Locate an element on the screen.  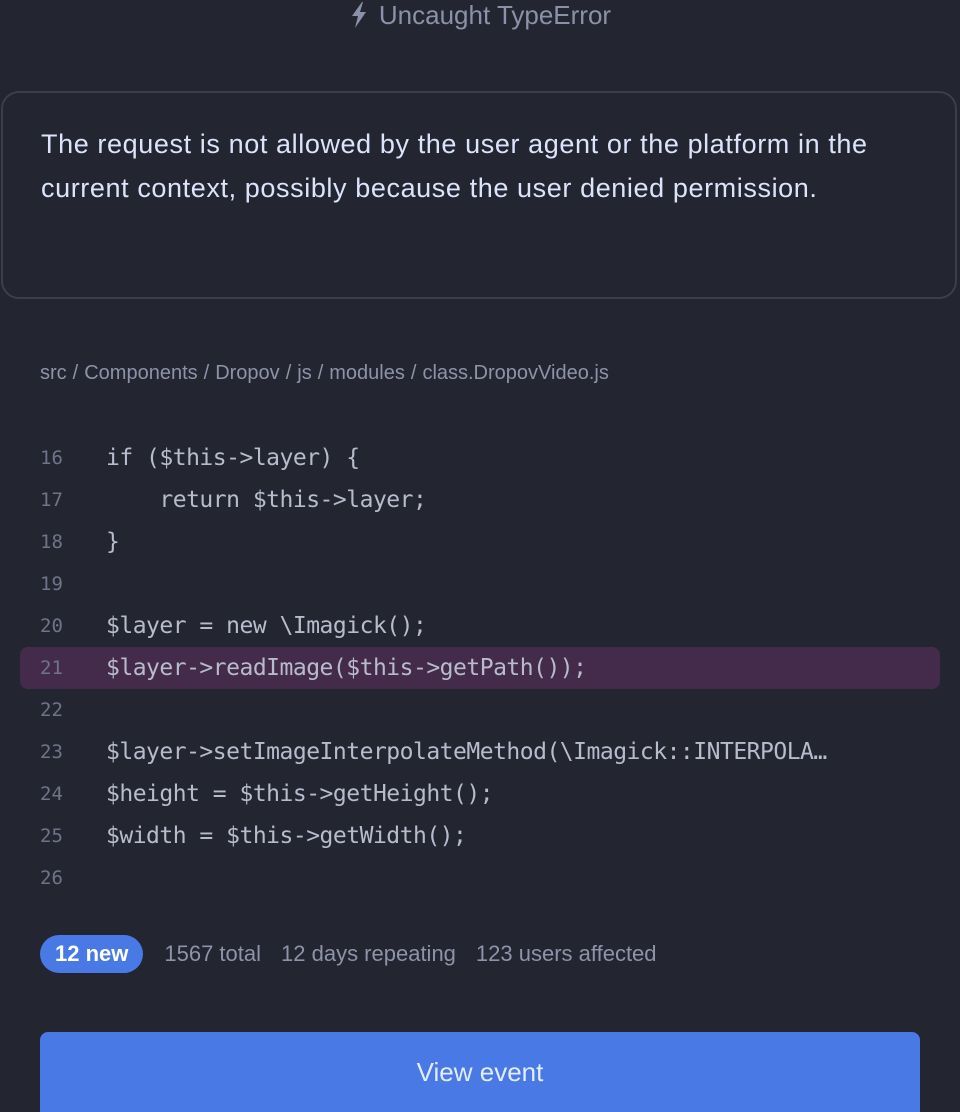
code-line: 26 is located at coordinates (480, 878).